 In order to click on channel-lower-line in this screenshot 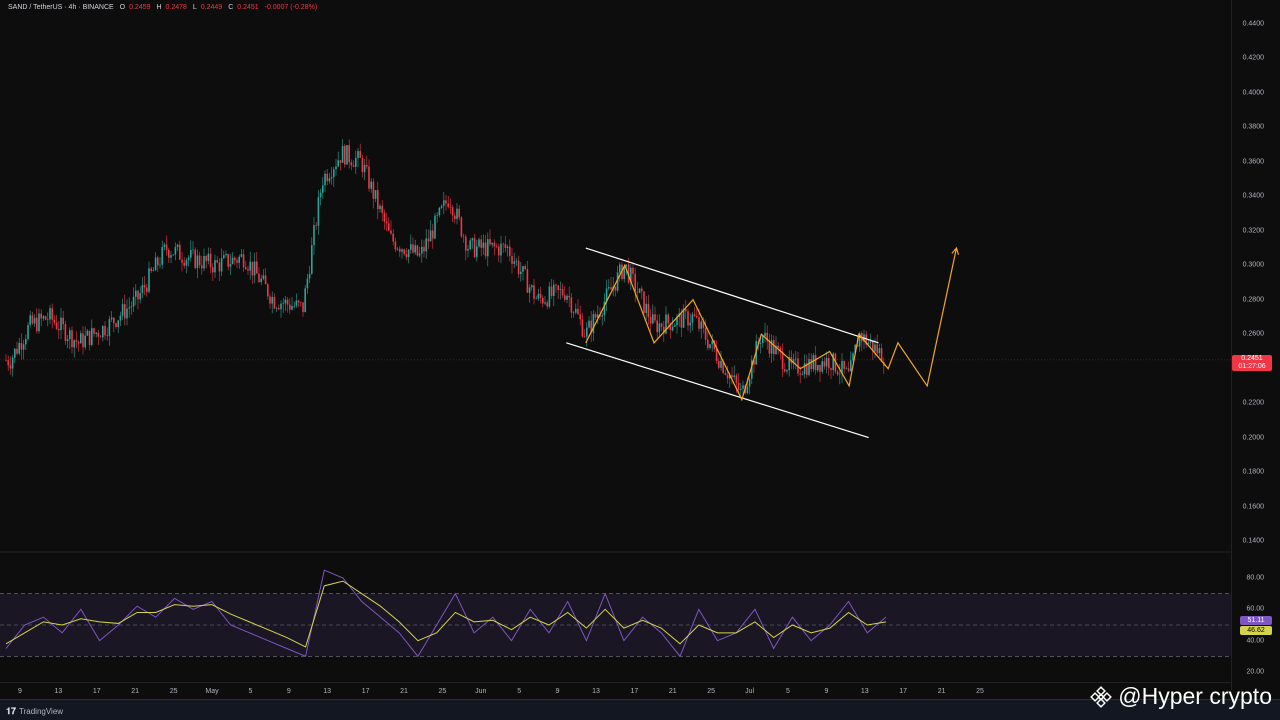, I will do `click(717, 390)`.